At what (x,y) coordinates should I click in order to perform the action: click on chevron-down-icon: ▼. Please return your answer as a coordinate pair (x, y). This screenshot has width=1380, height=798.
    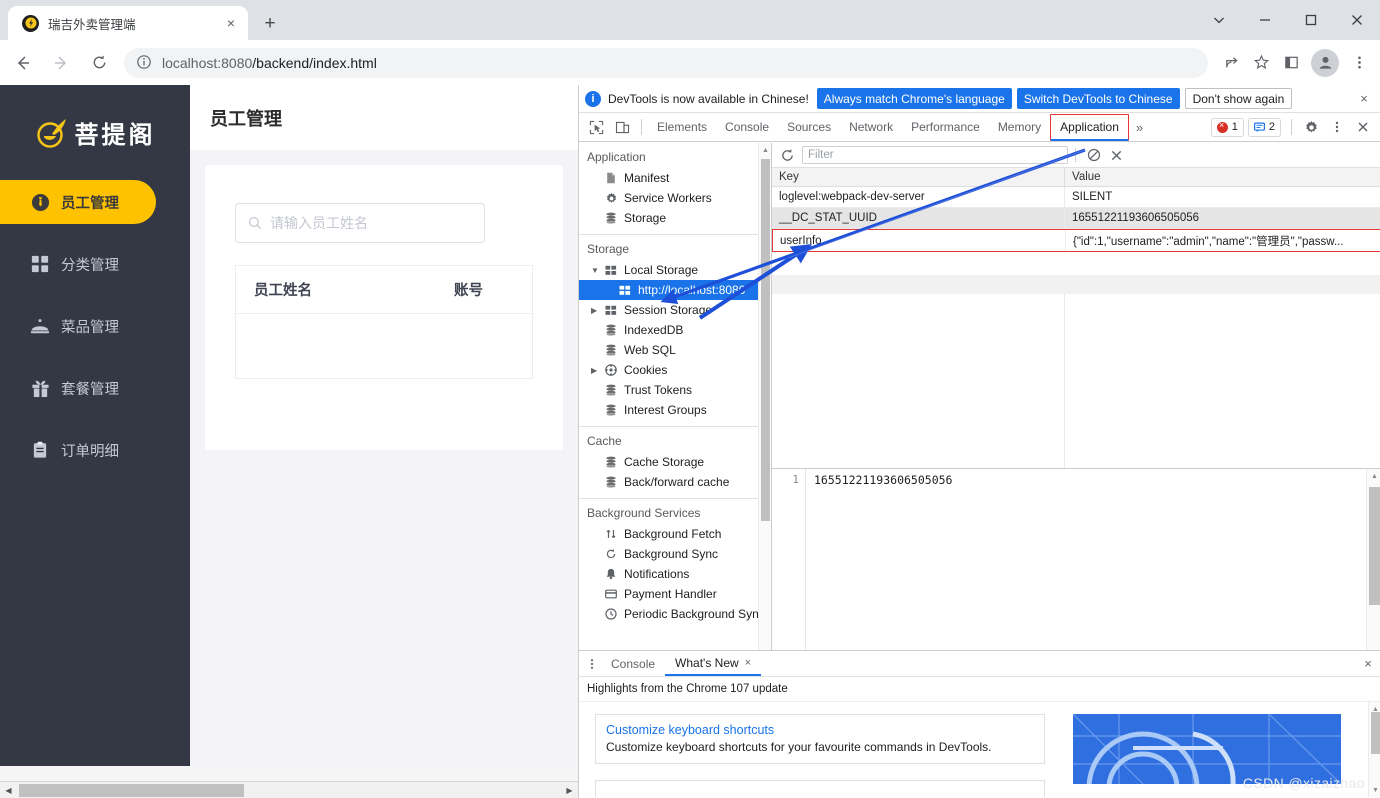
    Looking at the image, I should click on (596, 270).